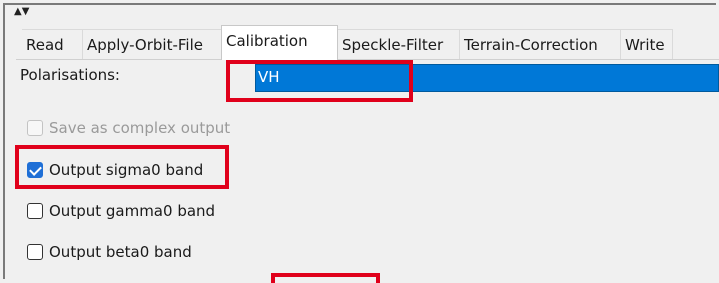 The height and width of the screenshot is (283, 719). I want to click on tab-read: Read, so click(52, 44).